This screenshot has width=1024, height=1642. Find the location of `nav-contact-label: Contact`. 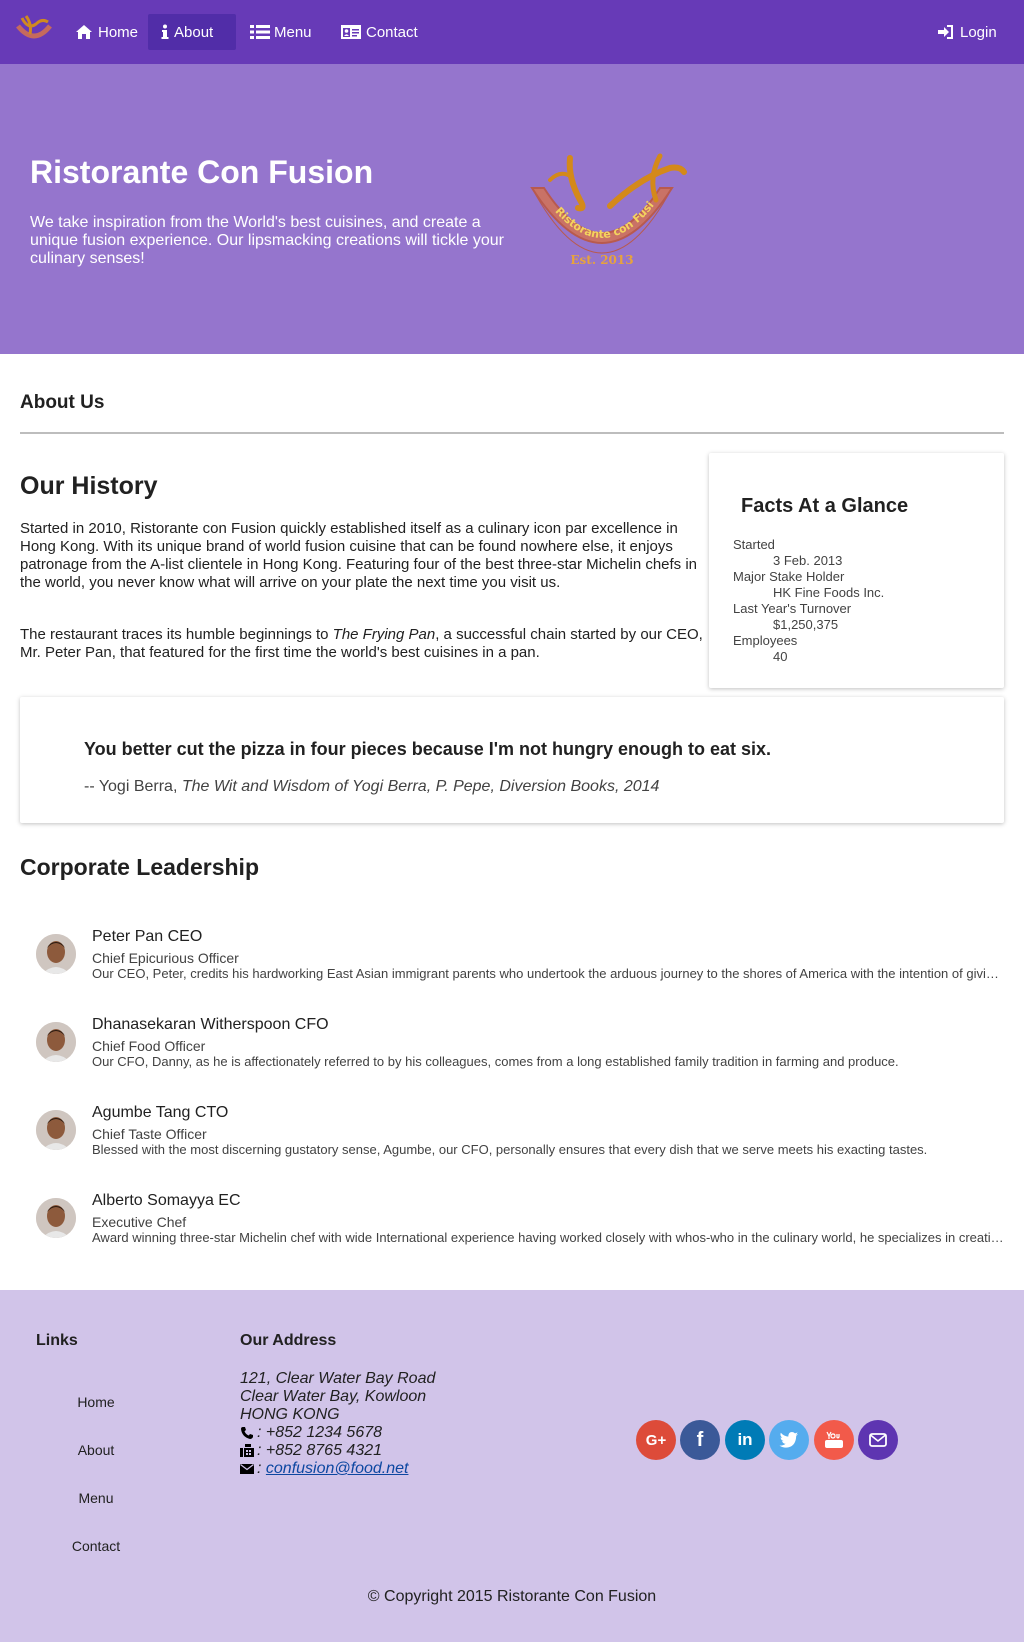

nav-contact-label: Contact is located at coordinates (392, 32).